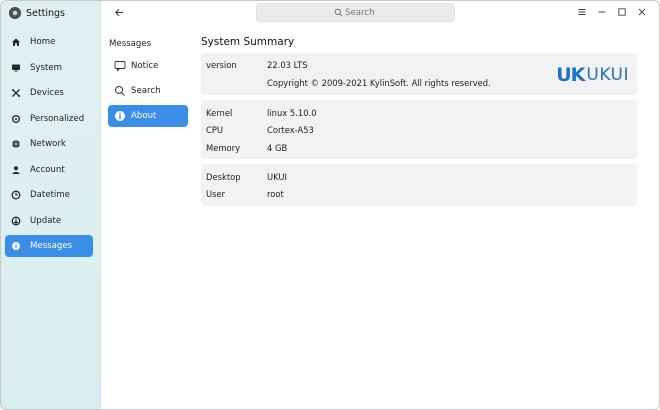 The height and width of the screenshot is (410, 660). I want to click on back-button, so click(119, 12).